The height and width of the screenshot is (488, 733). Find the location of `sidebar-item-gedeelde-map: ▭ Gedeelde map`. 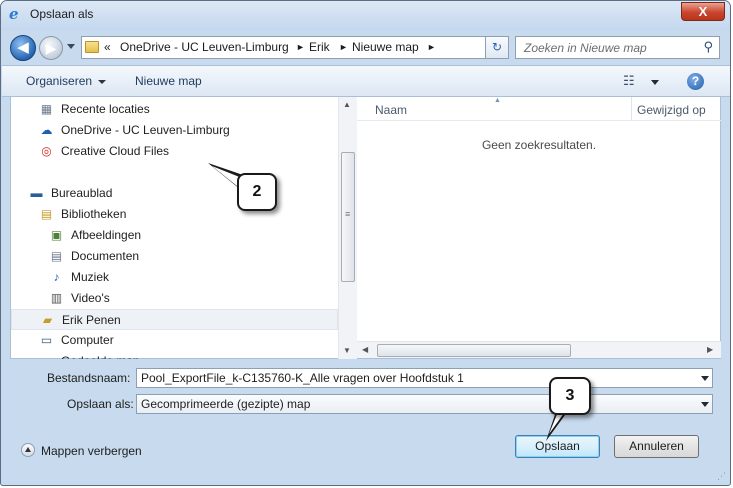

sidebar-item-gedeelde-map: ▭ Gedeelde map is located at coordinates (174, 355).